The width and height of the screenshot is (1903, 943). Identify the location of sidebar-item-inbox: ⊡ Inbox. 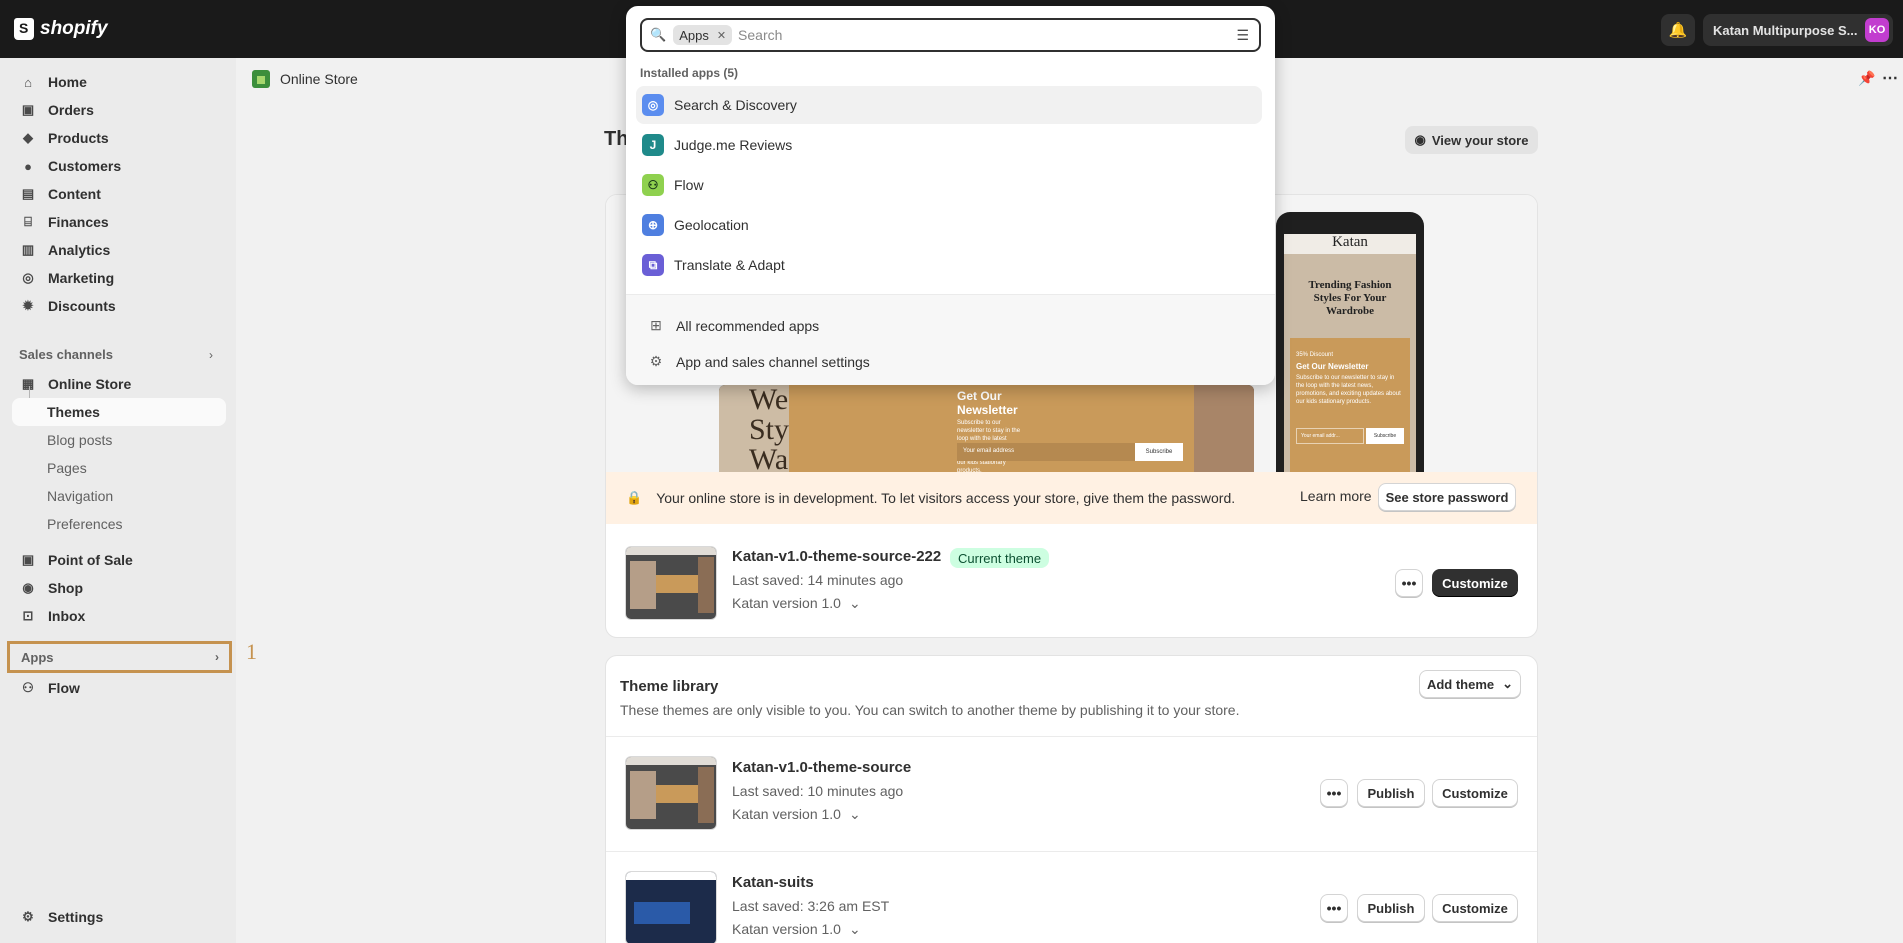
(119, 616).